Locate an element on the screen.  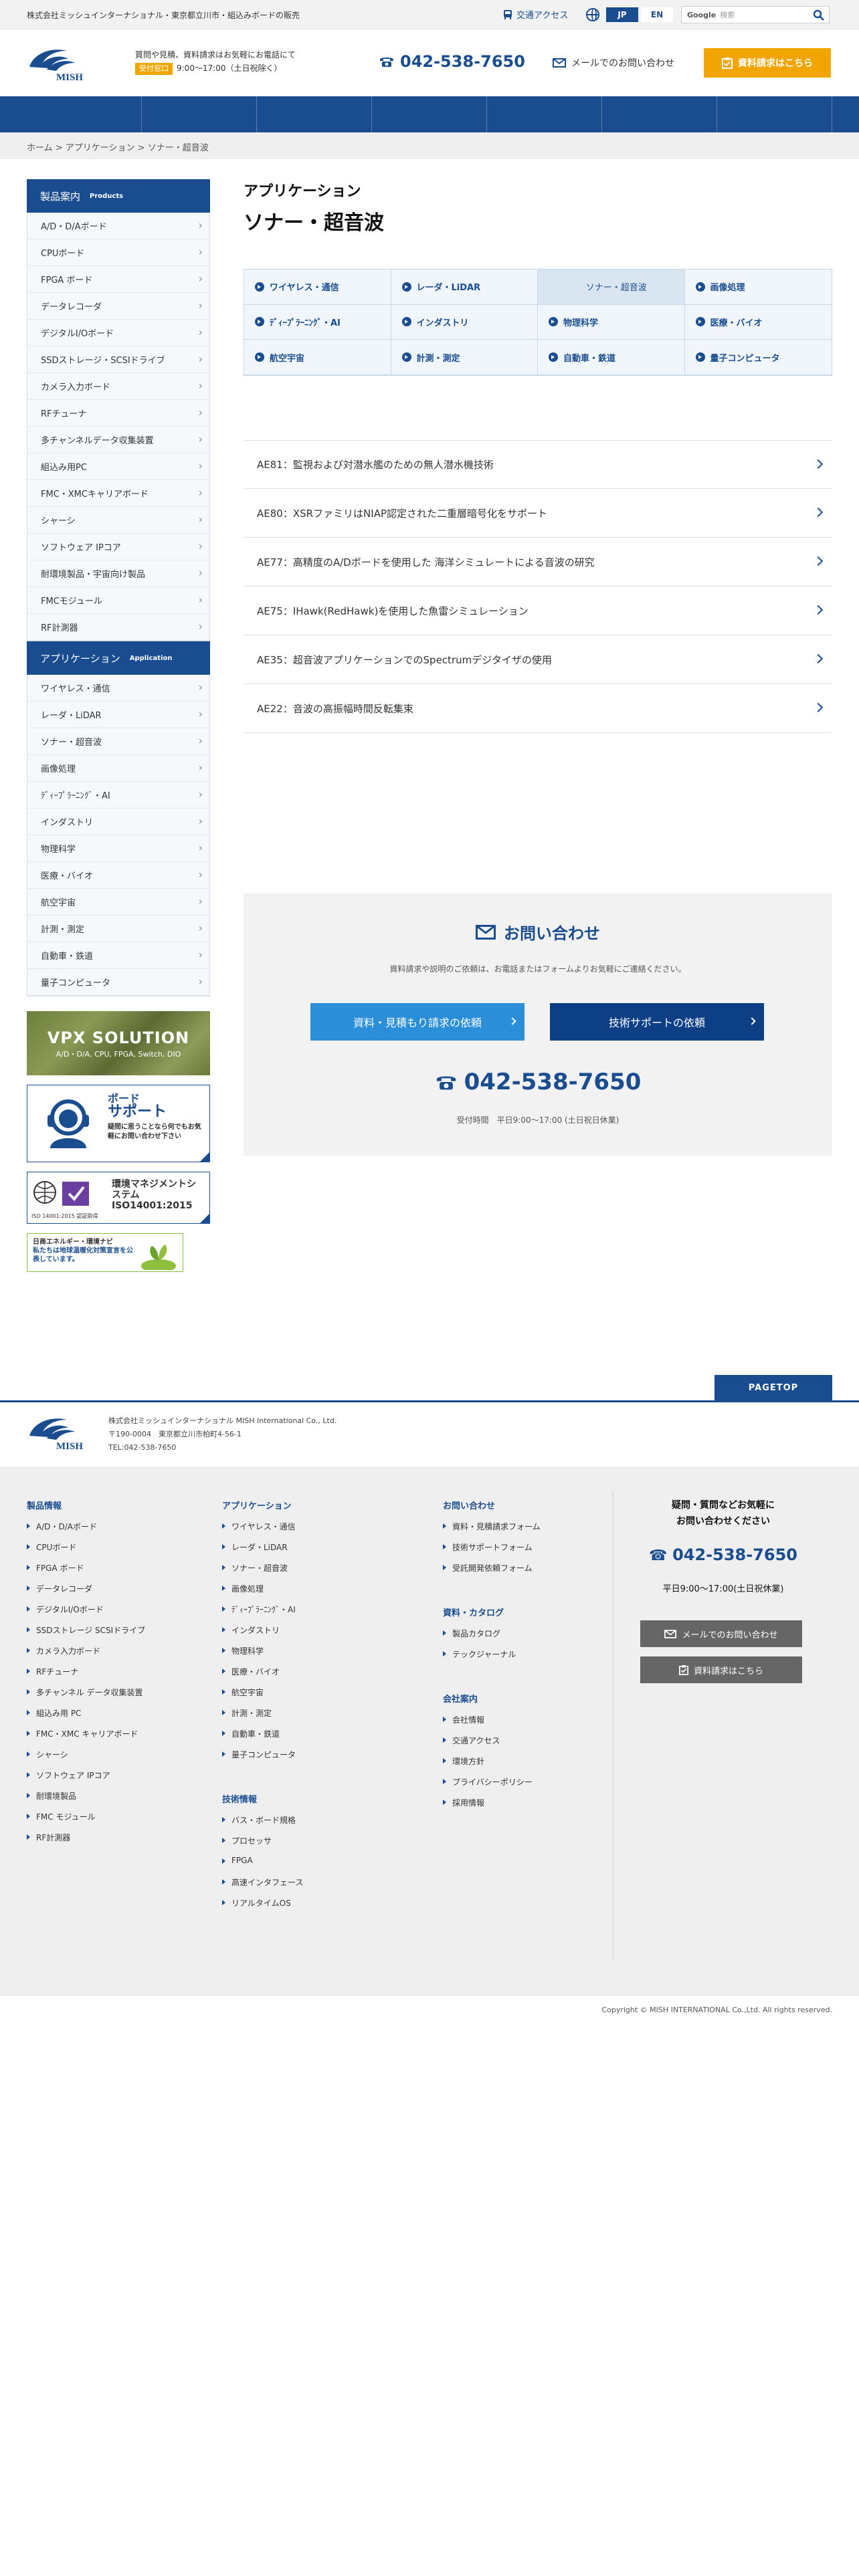
app-grid-cell: 計測・測定 is located at coordinates (465, 357).